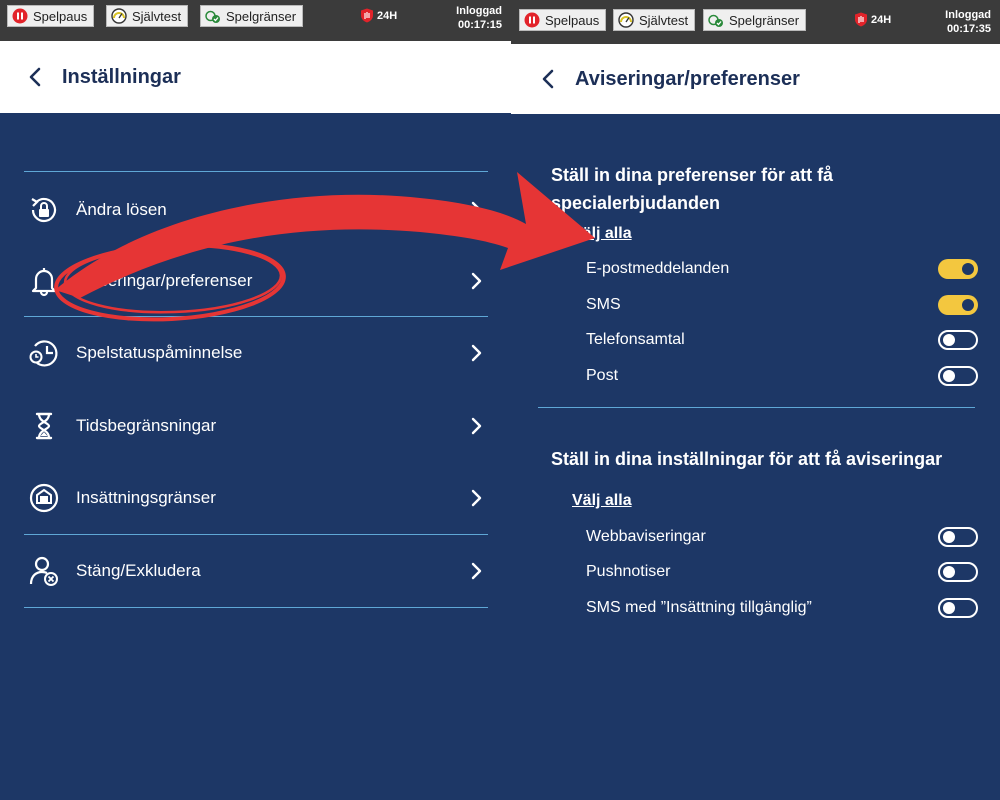  What do you see at coordinates (479, 18) in the screenshot?
I see `login-status: Inloggad 00:17:15` at bounding box center [479, 18].